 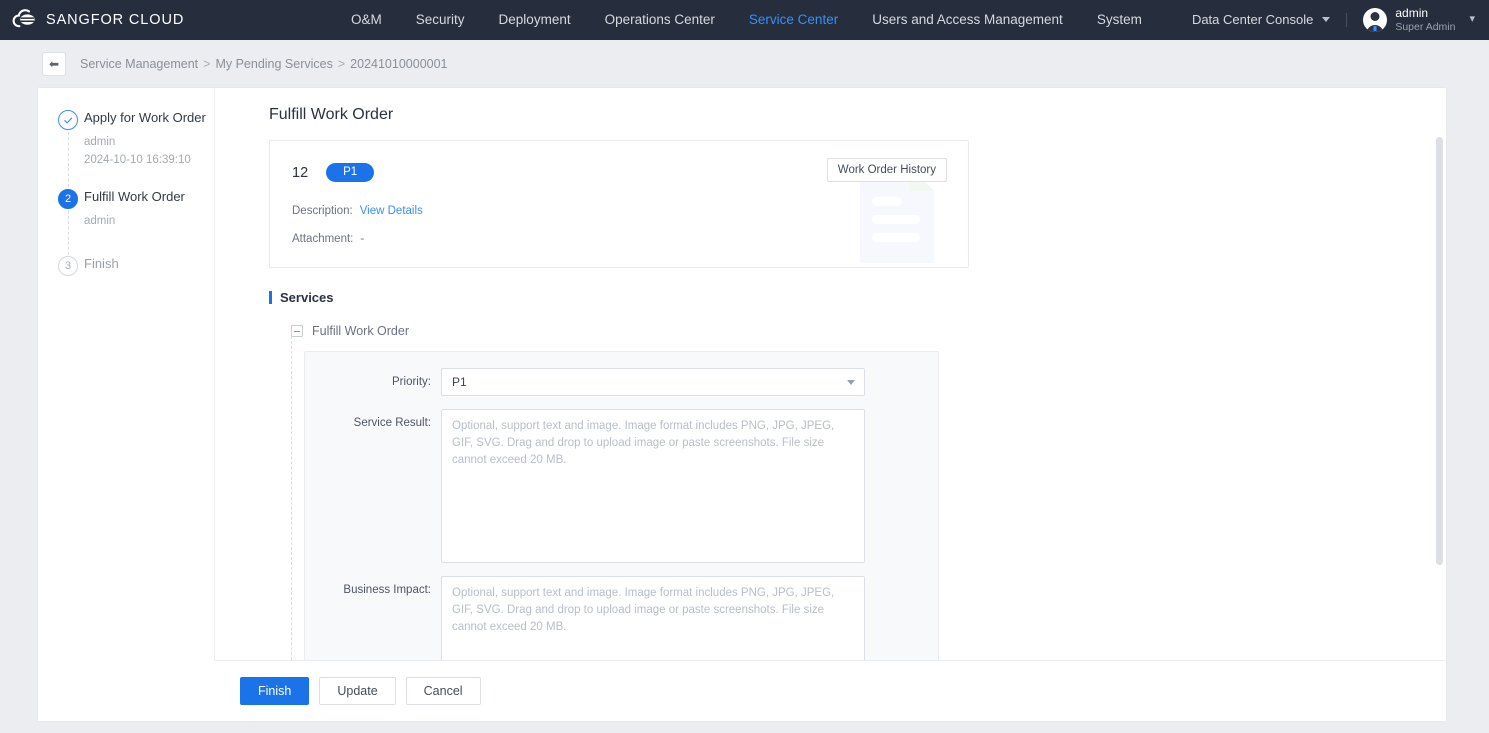 What do you see at coordinates (653, 382) in the screenshot?
I see `priority-select: P1` at bounding box center [653, 382].